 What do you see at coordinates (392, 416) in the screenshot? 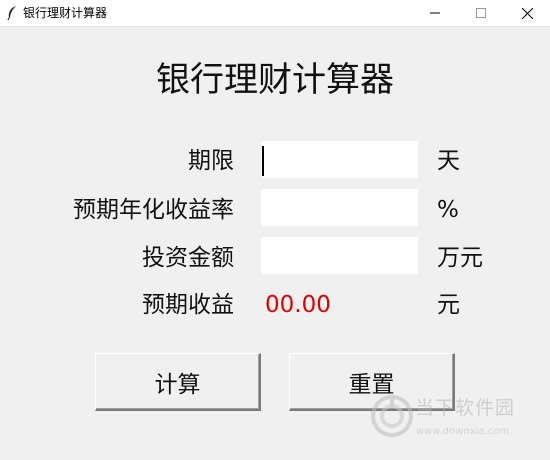
I see `downxia-logo-icon` at bounding box center [392, 416].